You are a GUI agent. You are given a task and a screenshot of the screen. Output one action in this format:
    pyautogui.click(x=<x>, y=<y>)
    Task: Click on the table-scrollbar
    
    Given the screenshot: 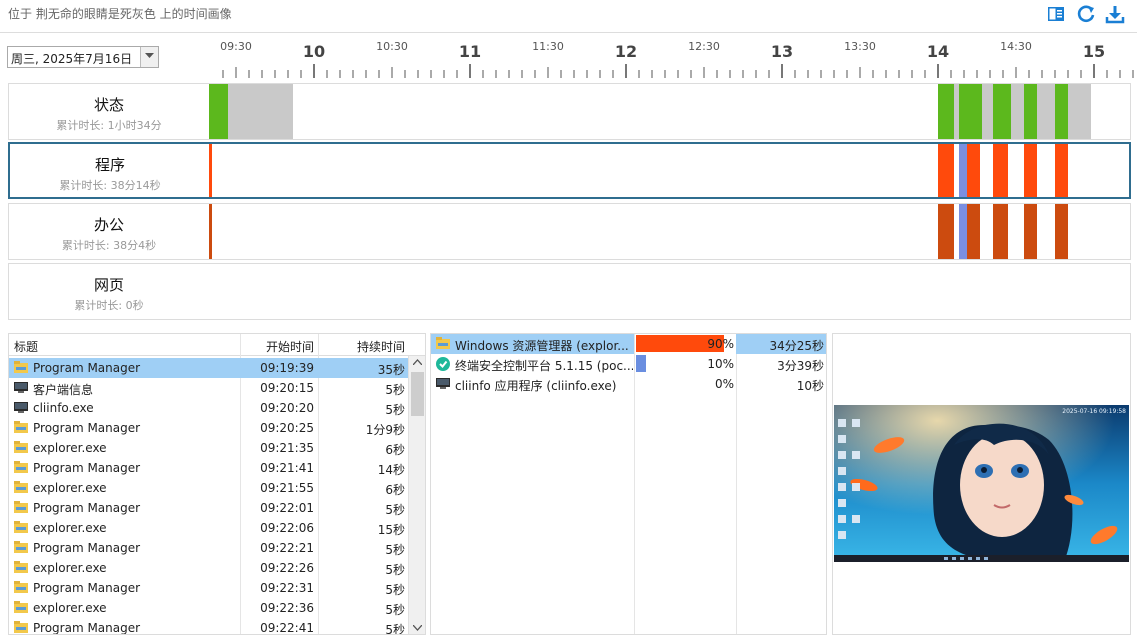 What is the action you would take?
    pyautogui.click(x=416, y=495)
    